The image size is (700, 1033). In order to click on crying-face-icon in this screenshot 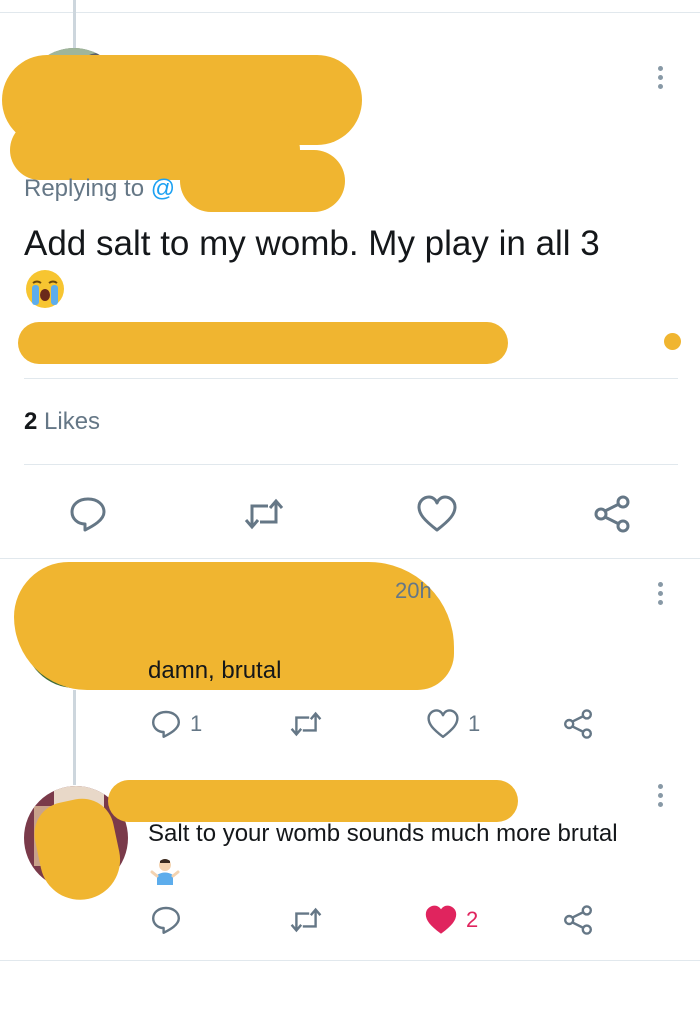, I will do `click(45, 289)`.